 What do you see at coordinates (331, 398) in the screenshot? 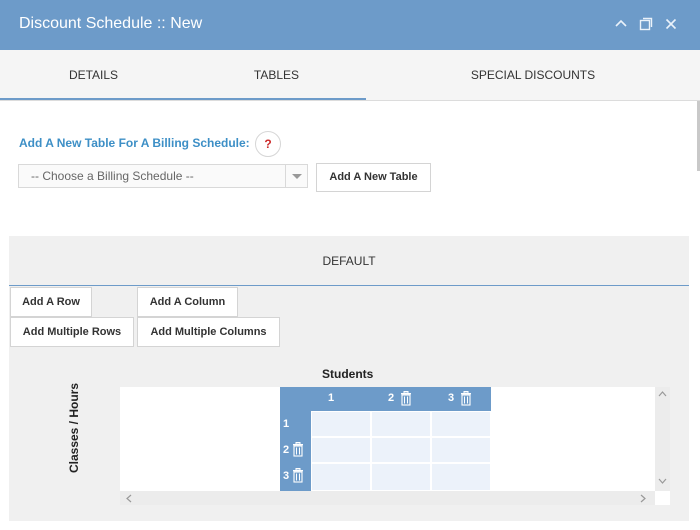
I see `column-header-label: 1` at bounding box center [331, 398].